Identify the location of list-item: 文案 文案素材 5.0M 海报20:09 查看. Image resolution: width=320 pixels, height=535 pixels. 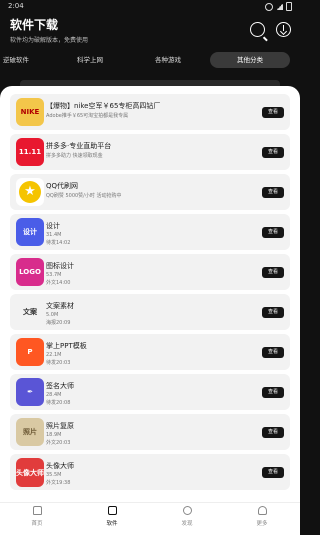
(150, 312).